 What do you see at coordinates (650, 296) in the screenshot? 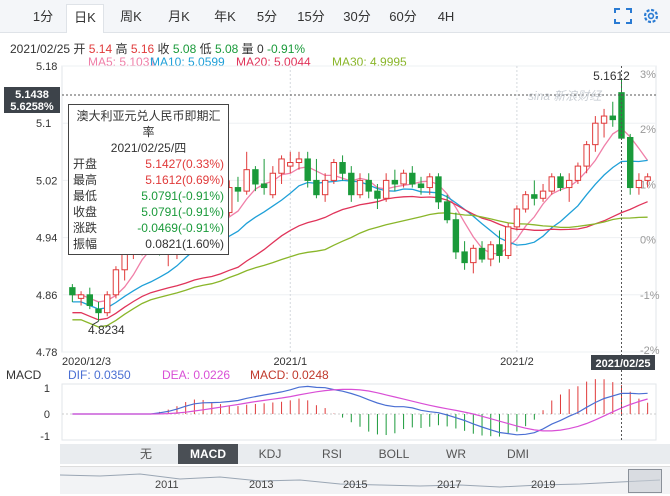
I see `pct-tick-label: -1%` at bounding box center [650, 296].